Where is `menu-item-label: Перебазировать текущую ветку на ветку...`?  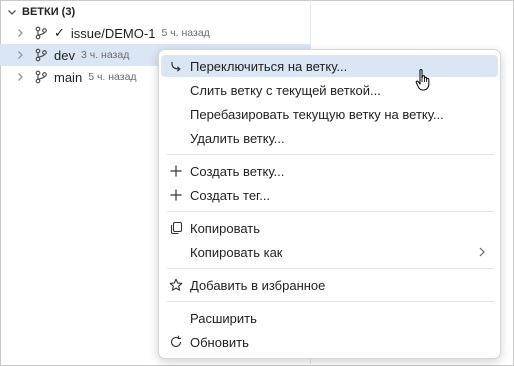 menu-item-label: Перебазировать текущую ветку на ветку... is located at coordinates (317, 114).